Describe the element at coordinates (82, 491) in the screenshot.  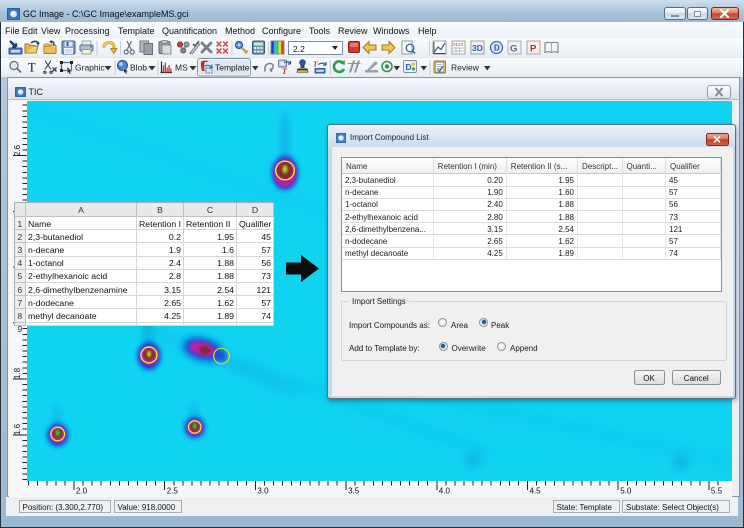
I see `svg-text: 2.0` at that location.